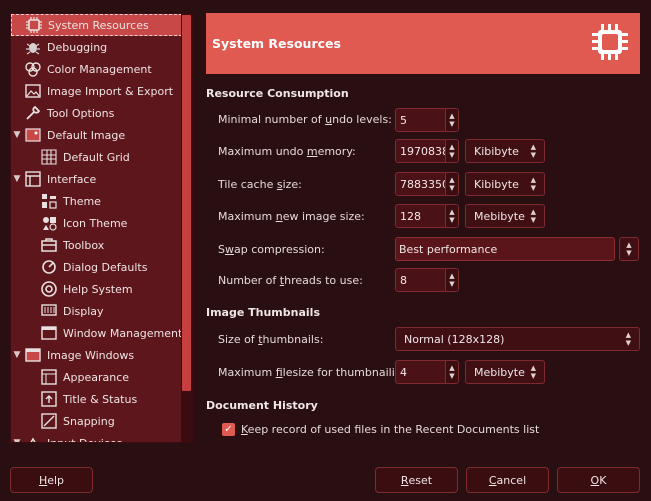 The height and width of the screenshot is (501, 651). What do you see at coordinates (610, 43) in the screenshot?
I see `chip-icon` at bounding box center [610, 43].